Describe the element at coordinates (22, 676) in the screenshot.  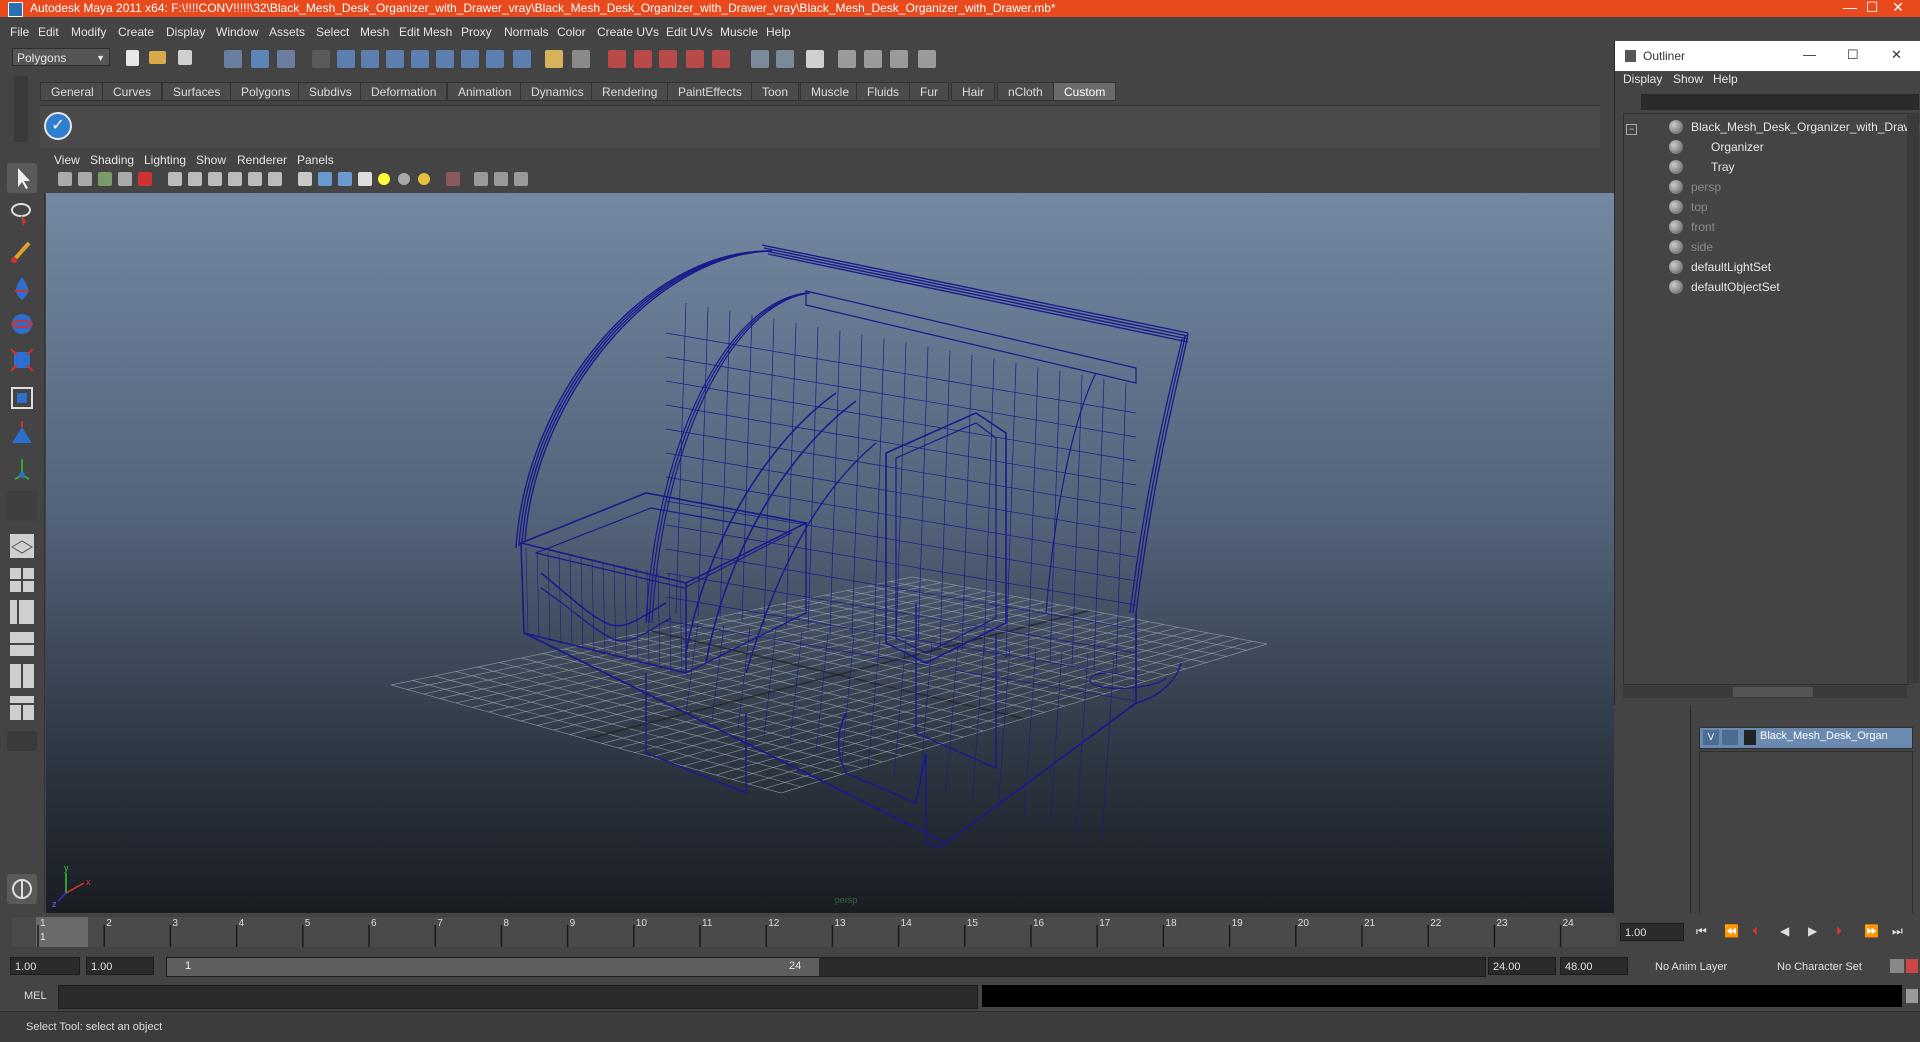
I see `hypershade-layout-icon` at that location.